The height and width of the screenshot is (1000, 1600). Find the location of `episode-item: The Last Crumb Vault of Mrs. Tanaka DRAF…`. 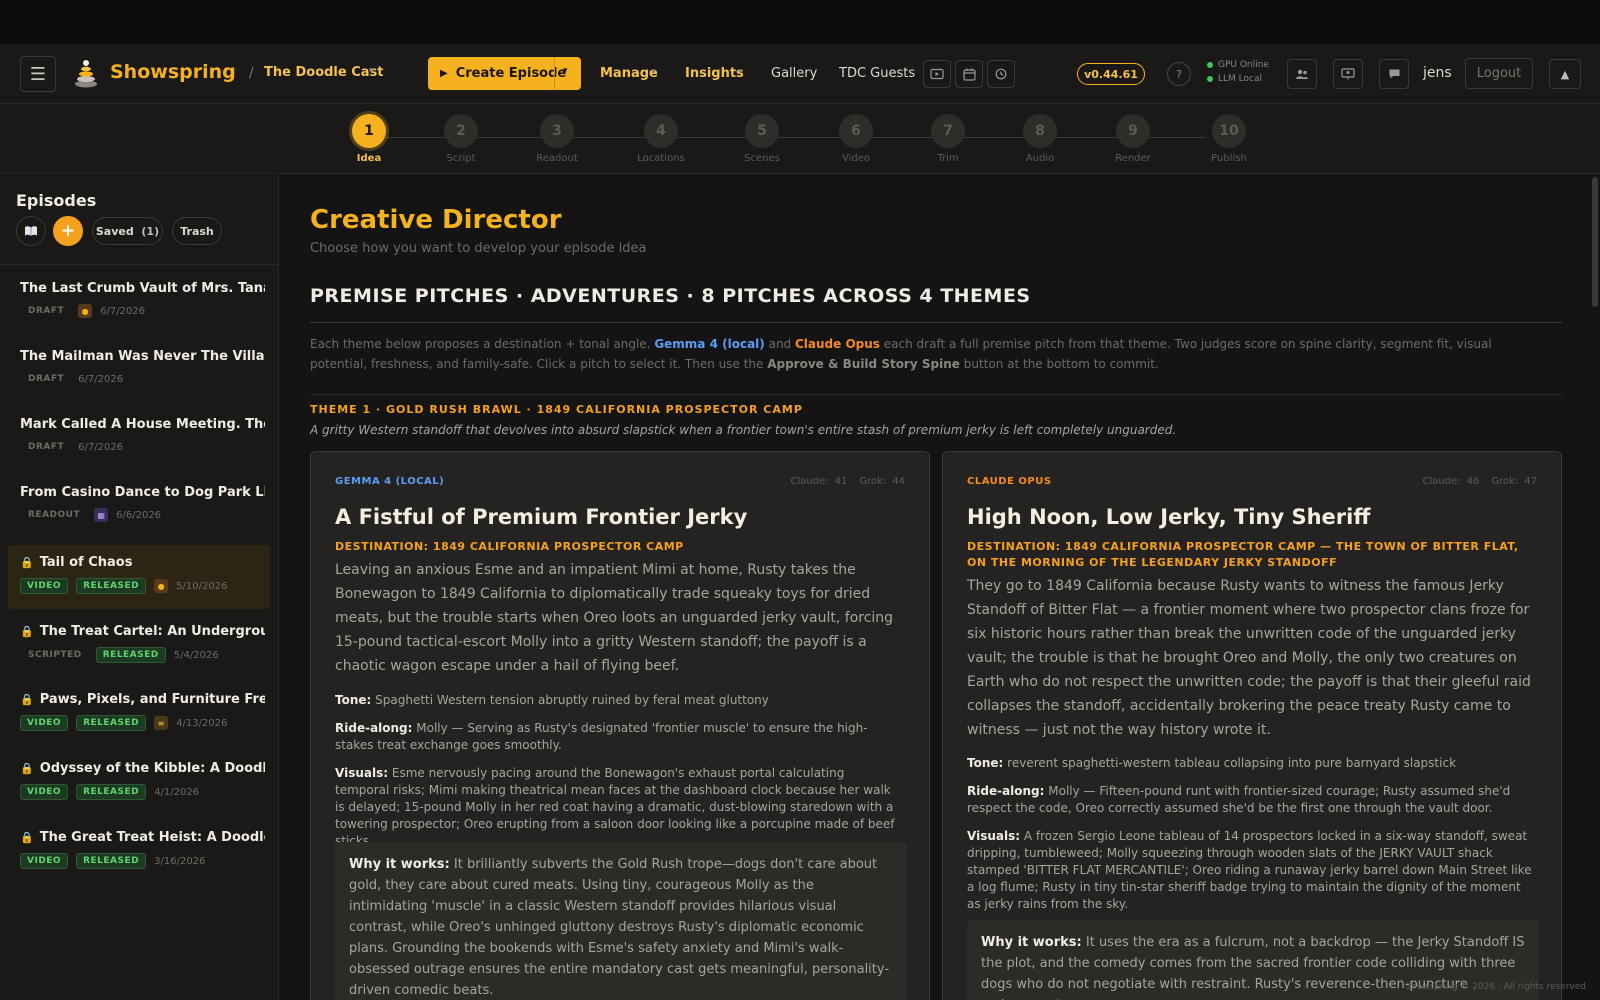

episode-item: The Last Crumb Vault of Mrs. Tanaka DRAF… is located at coordinates (139, 303).